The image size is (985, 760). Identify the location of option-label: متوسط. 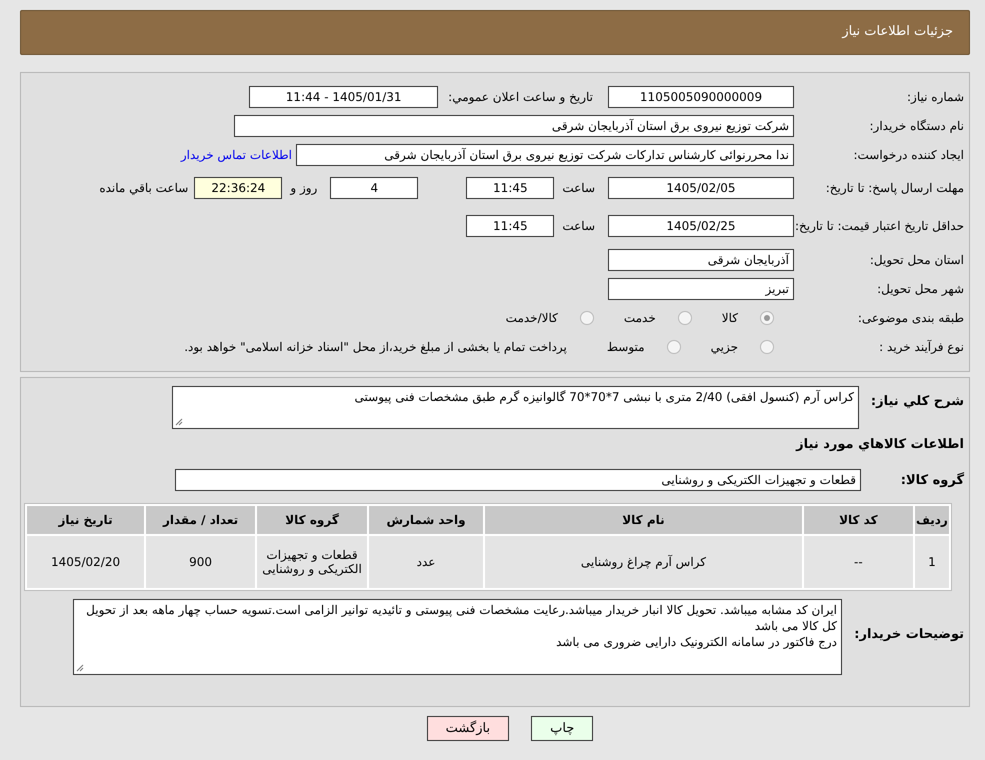
(625, 347).